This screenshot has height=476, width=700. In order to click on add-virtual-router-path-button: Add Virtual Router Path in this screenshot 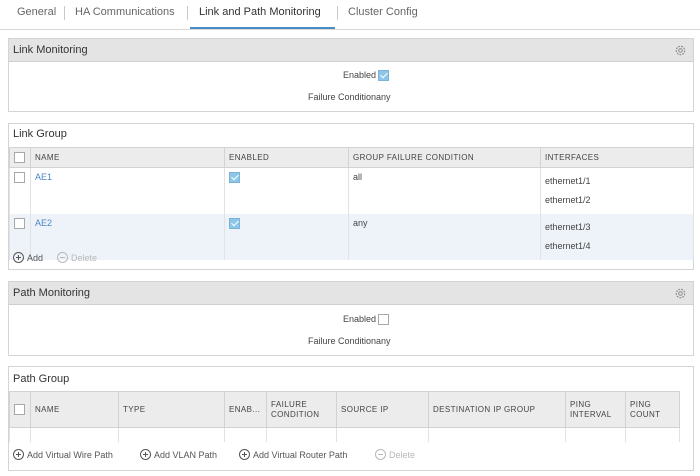, I will do `click(293, 454)`.